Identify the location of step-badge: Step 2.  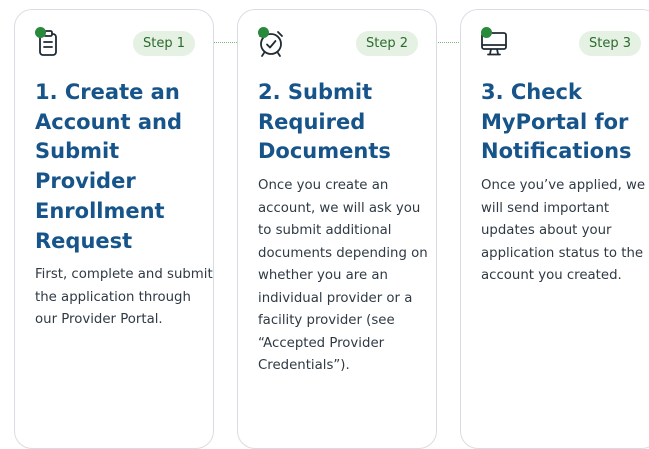
(386, 43).